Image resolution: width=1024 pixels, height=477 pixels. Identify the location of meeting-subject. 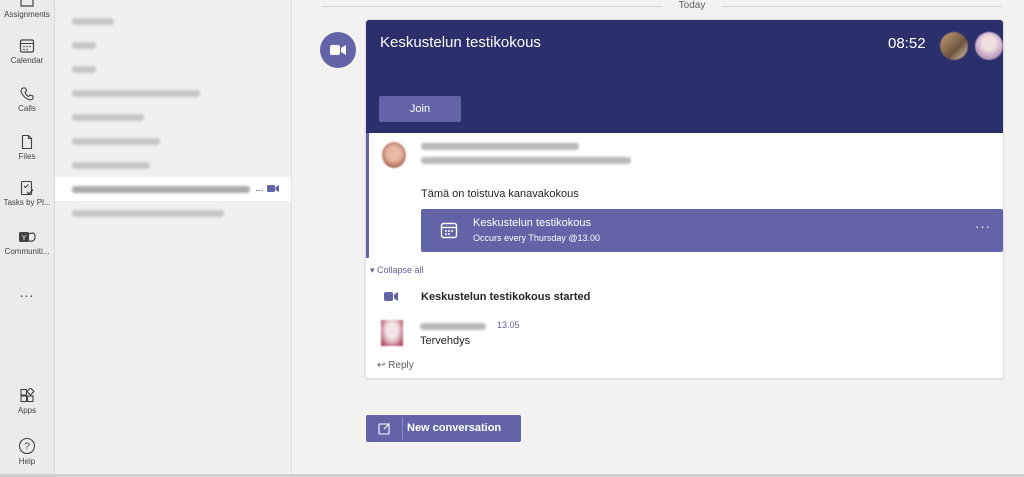
(526, 160).